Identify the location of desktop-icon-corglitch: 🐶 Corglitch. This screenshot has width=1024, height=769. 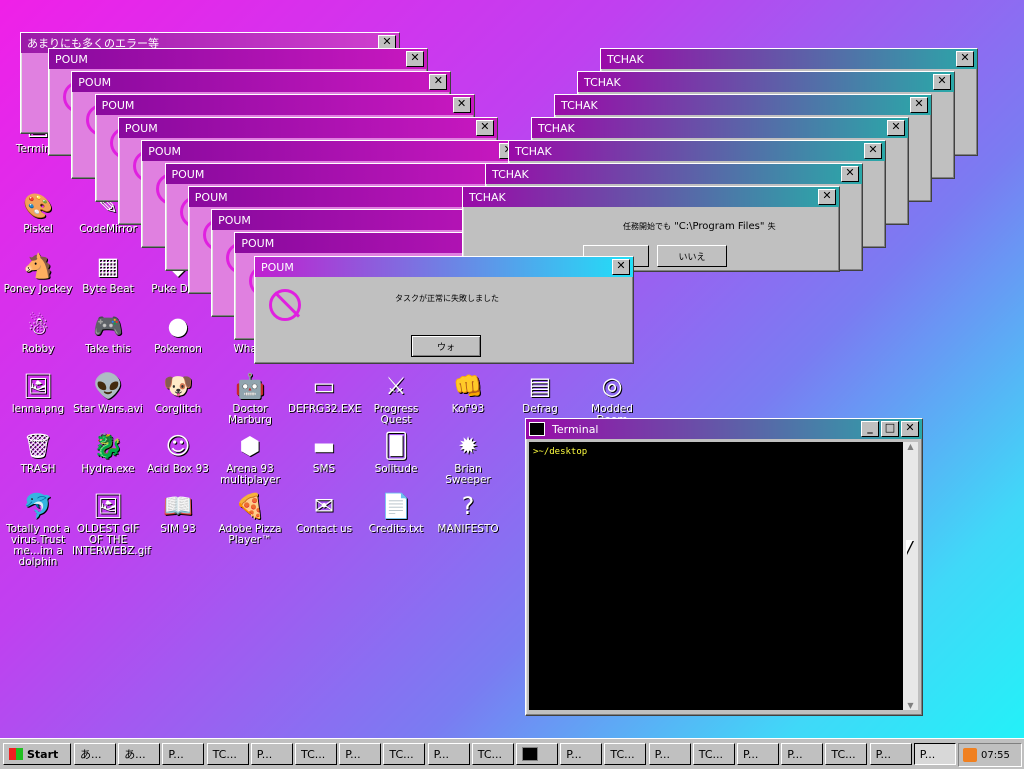
(178, 392).